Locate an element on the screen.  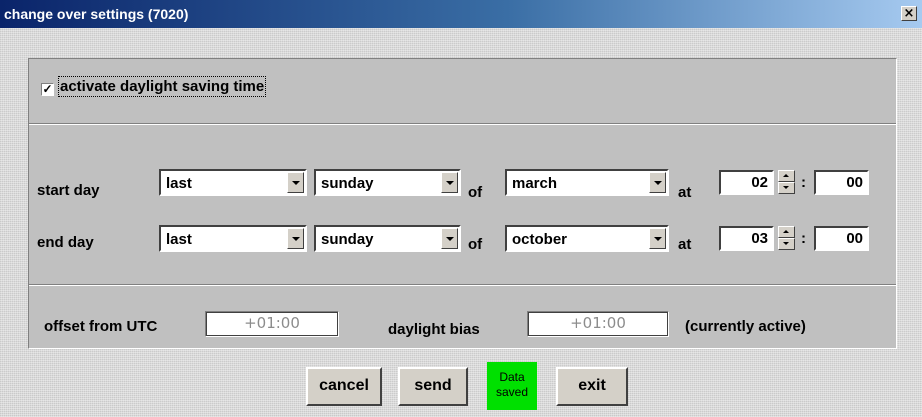
start-weekday-select: sunday is located at coordinates (387, 182).